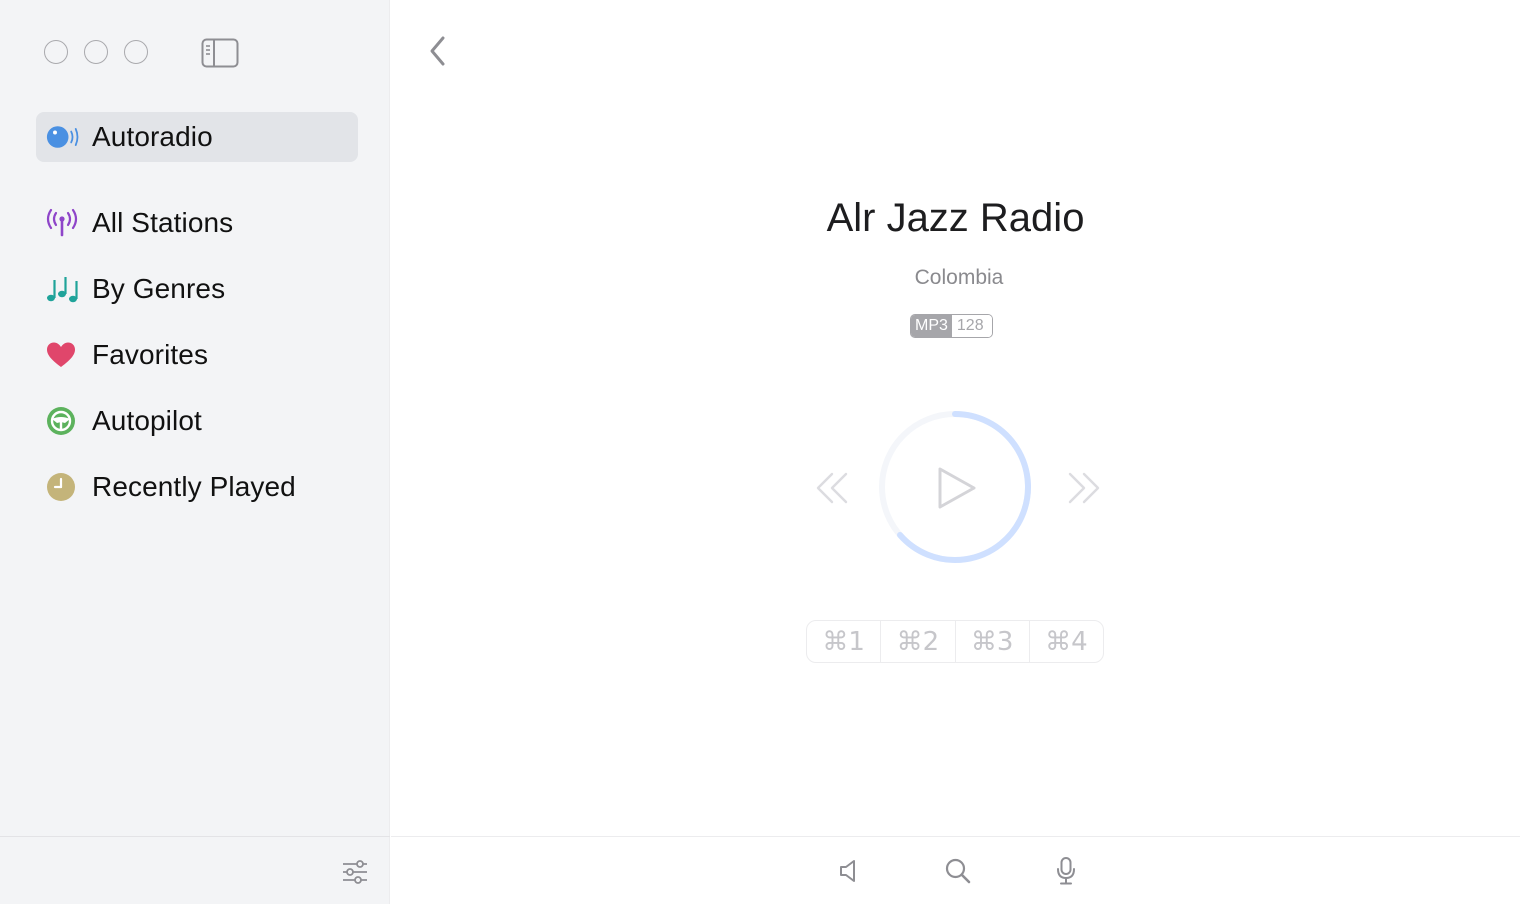 Image resolution: width=1520 pixels, height=904 pixels. I want to click on sidebar-item-favorites: Favorites, so click(197, 355).